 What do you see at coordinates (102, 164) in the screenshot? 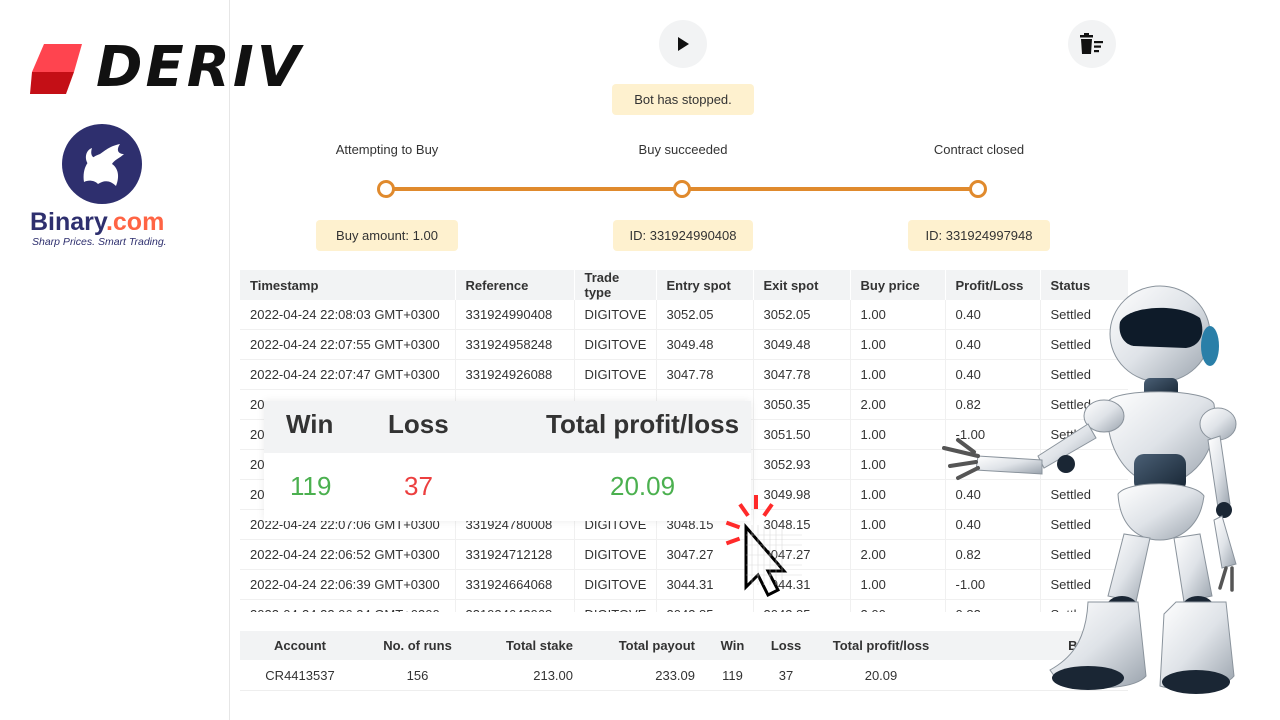
I see `bull-icon` at bounding box center [102, 164].